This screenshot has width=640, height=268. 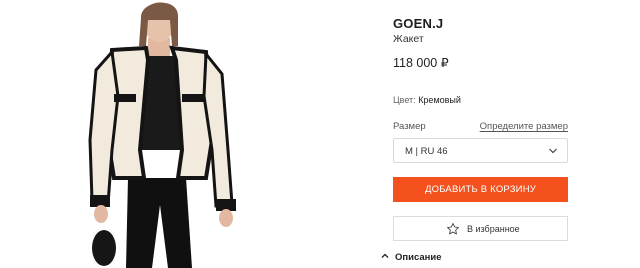 What do you see at coordinates (524, 126) in the screenshot?
I see `size-guide-link: Определите размер` at bounding box center [524, 126].